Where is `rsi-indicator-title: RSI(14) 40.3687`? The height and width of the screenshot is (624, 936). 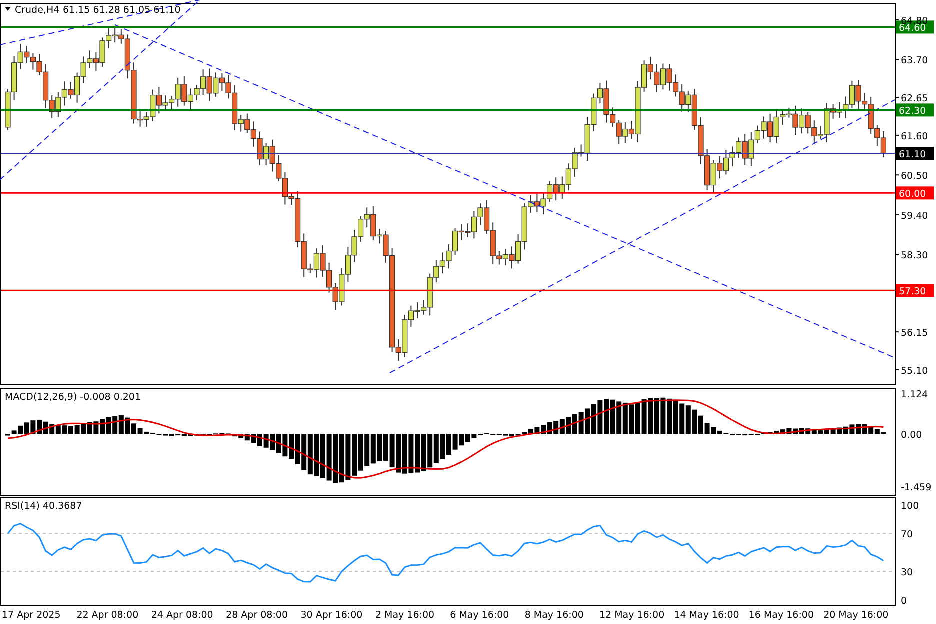
rsi-indicator-title: RSI(14) 40.3687 is located at coordinates (43, 506).